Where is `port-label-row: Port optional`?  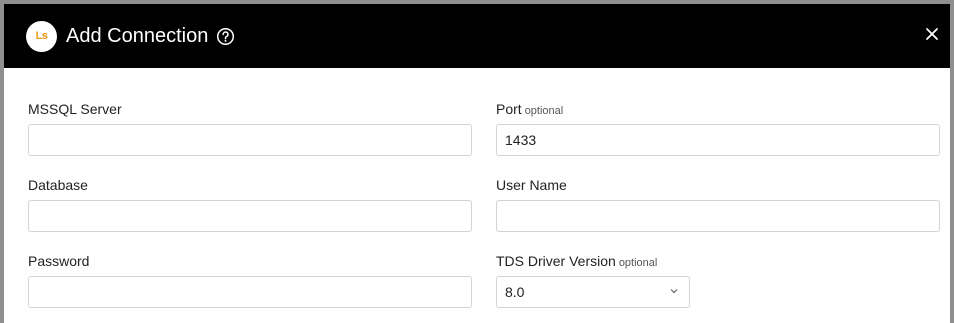
port-label-row: Port optional is located at coordinates (529, 110).